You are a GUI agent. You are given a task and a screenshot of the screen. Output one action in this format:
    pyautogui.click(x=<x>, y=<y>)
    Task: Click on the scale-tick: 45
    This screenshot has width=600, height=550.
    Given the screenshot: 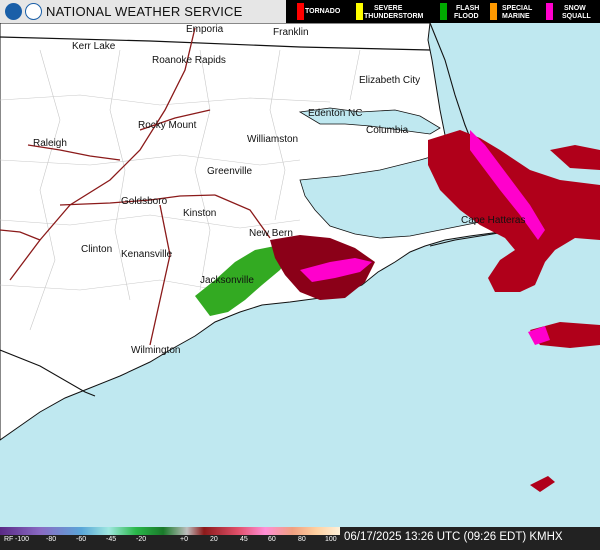 What is the action you would take?
    pyautogui.click(x=244, y=539)
    